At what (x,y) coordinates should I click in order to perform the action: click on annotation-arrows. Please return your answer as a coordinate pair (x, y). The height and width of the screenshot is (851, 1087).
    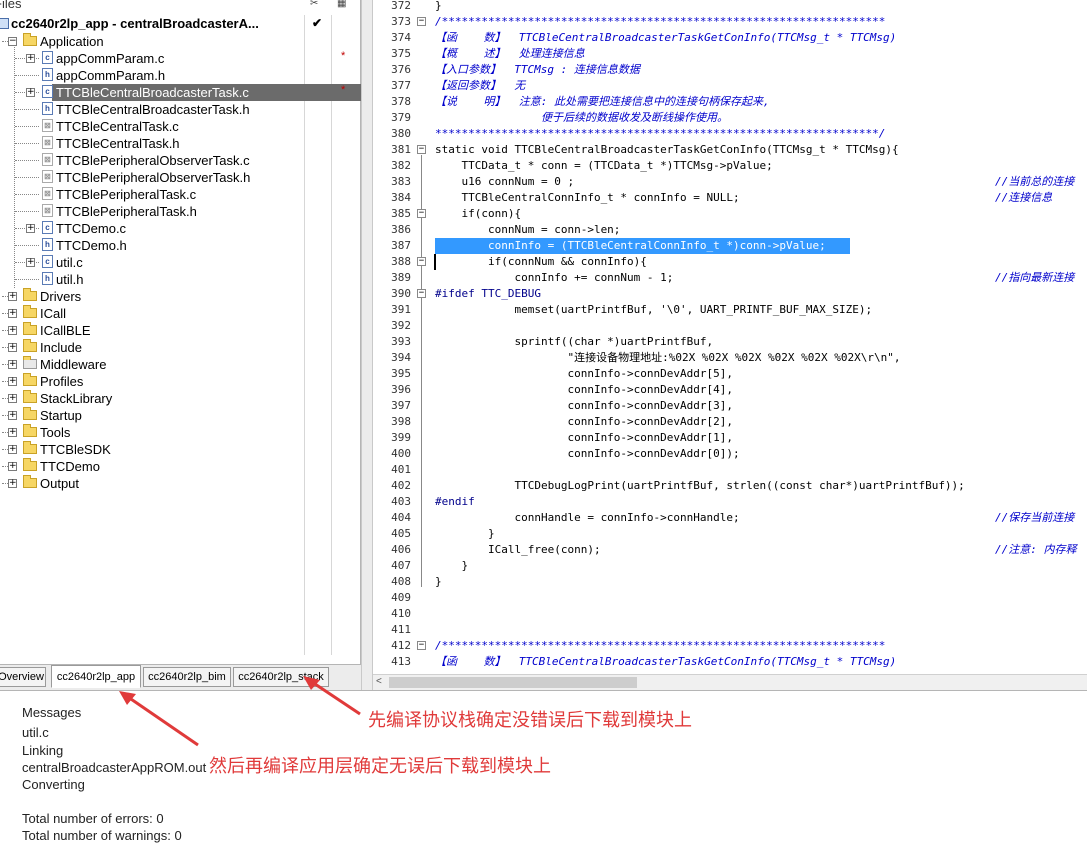
    Looking at the image, I should click on (240, 711).